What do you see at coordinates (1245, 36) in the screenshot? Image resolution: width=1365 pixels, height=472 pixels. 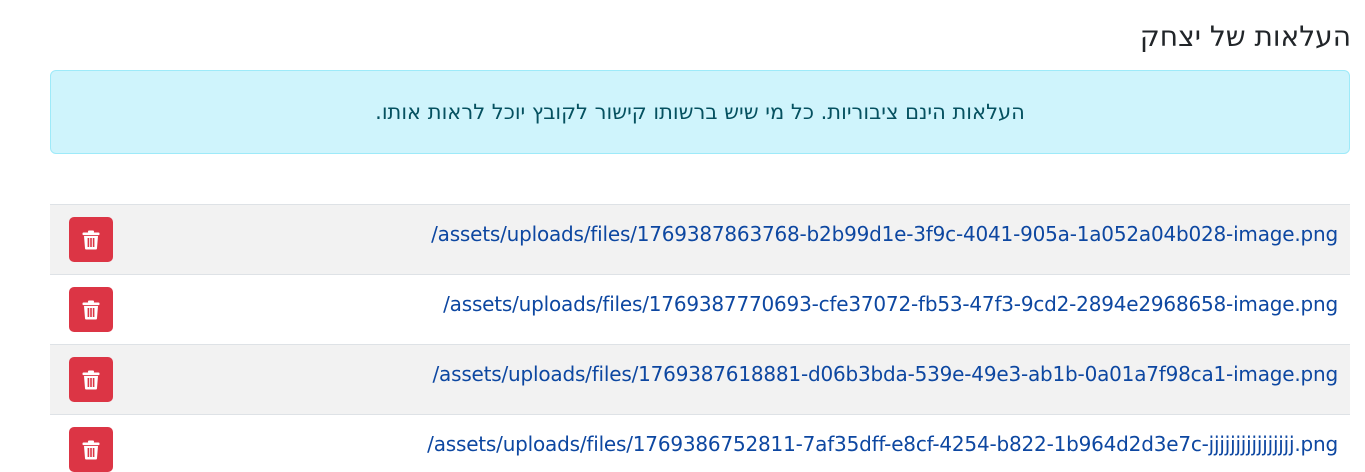 I see `page-title: העלאות של יצחק` at bounding box center [1245, 36].